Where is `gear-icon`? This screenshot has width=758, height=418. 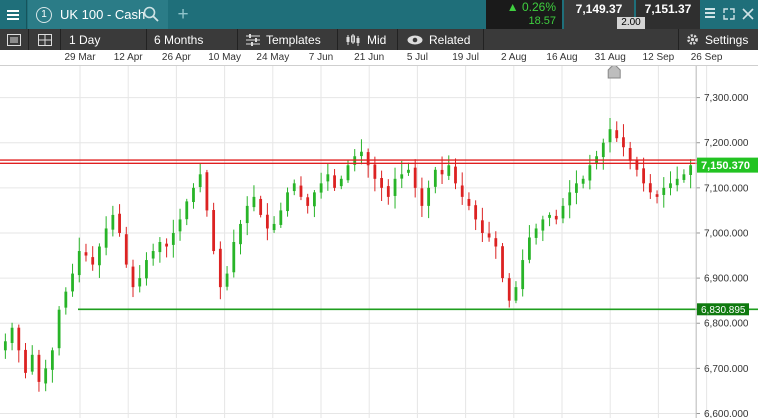
gear-icon is located at coordinates (692, 39).